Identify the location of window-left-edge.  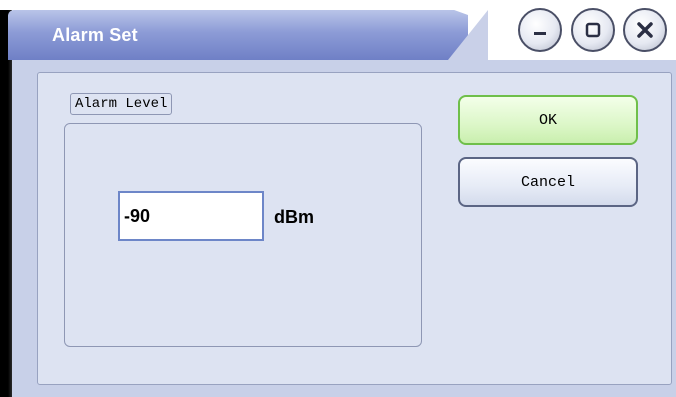
(6, 203).